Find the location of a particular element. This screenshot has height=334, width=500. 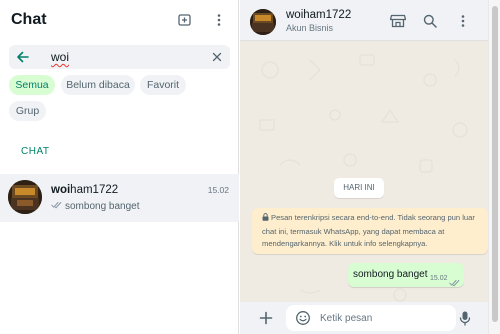

filter-chip-semua: Semua is located at coordinates (32, 85).